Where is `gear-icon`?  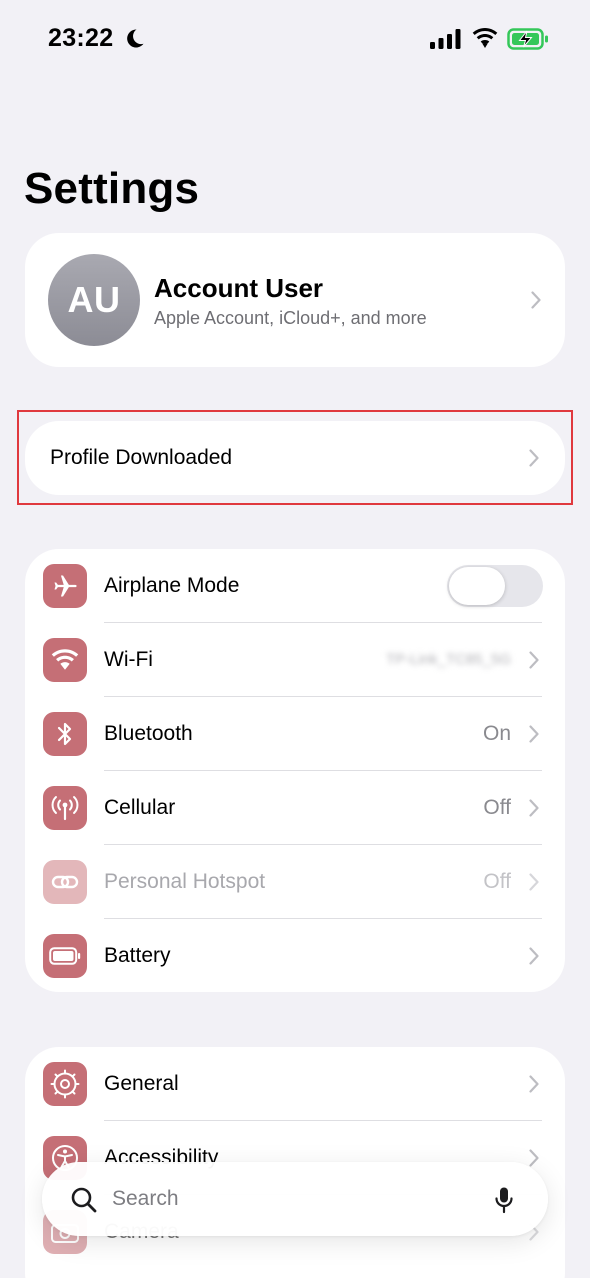
gear-icon is located at coordinates (65, 1084).